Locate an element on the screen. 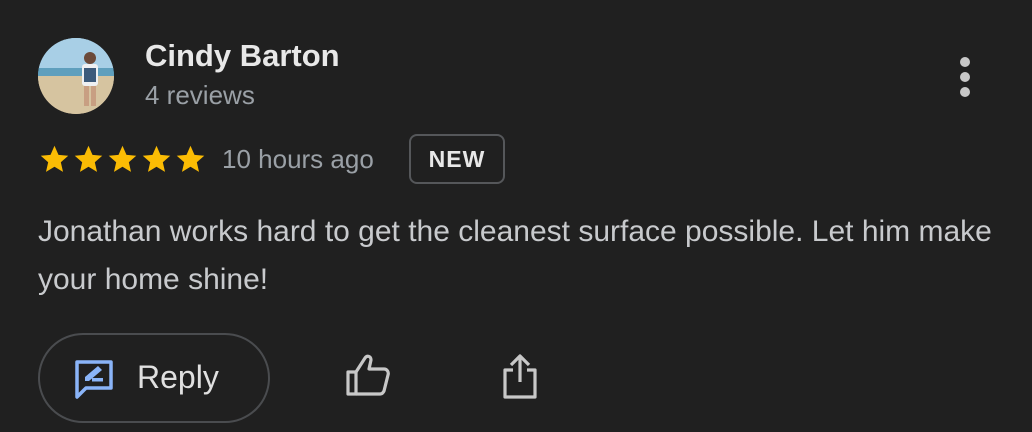 The width and height of the screenshot is (1032, 432). thumb-up-icon is located at coordinates (368, 378).